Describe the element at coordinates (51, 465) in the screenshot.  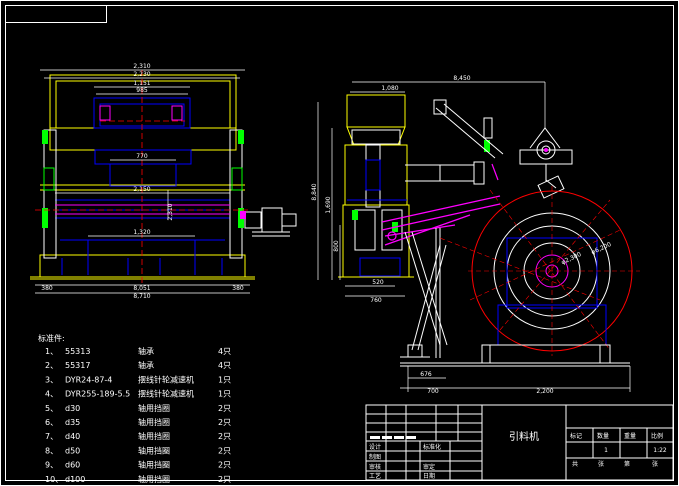
I see `part-number: 9、` at that location.